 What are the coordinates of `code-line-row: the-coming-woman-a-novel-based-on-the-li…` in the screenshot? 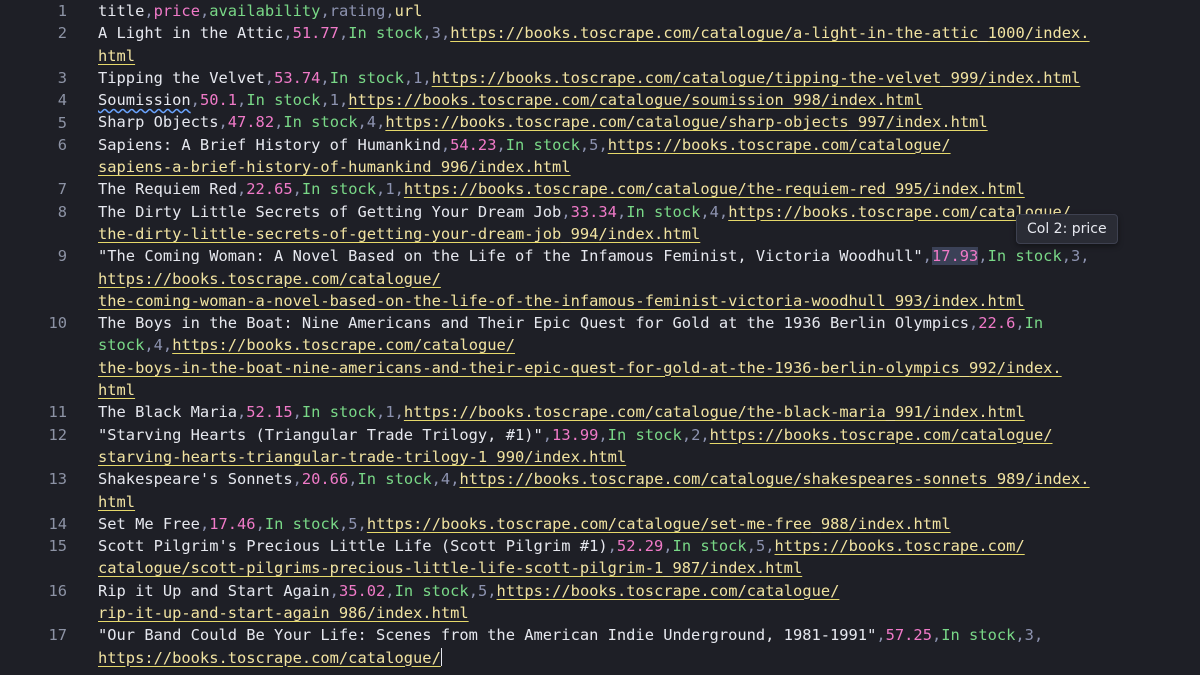 It's located at (649, 301).